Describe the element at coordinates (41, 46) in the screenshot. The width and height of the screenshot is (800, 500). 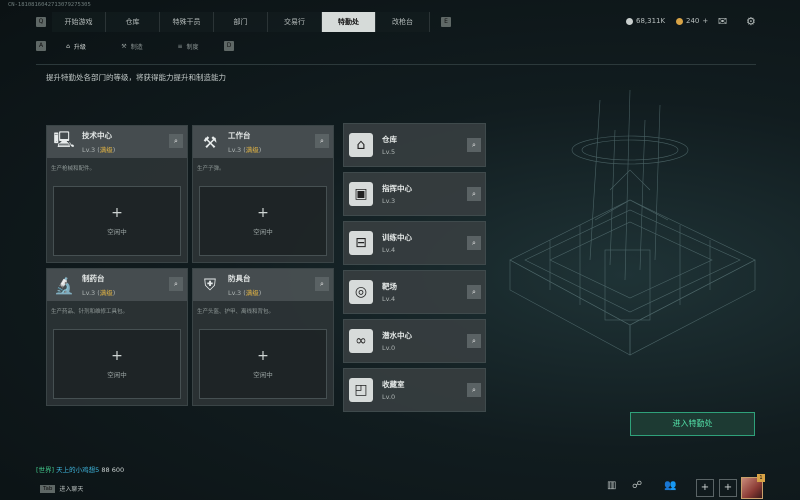
I see `subtab-prev-key: A` at that location.